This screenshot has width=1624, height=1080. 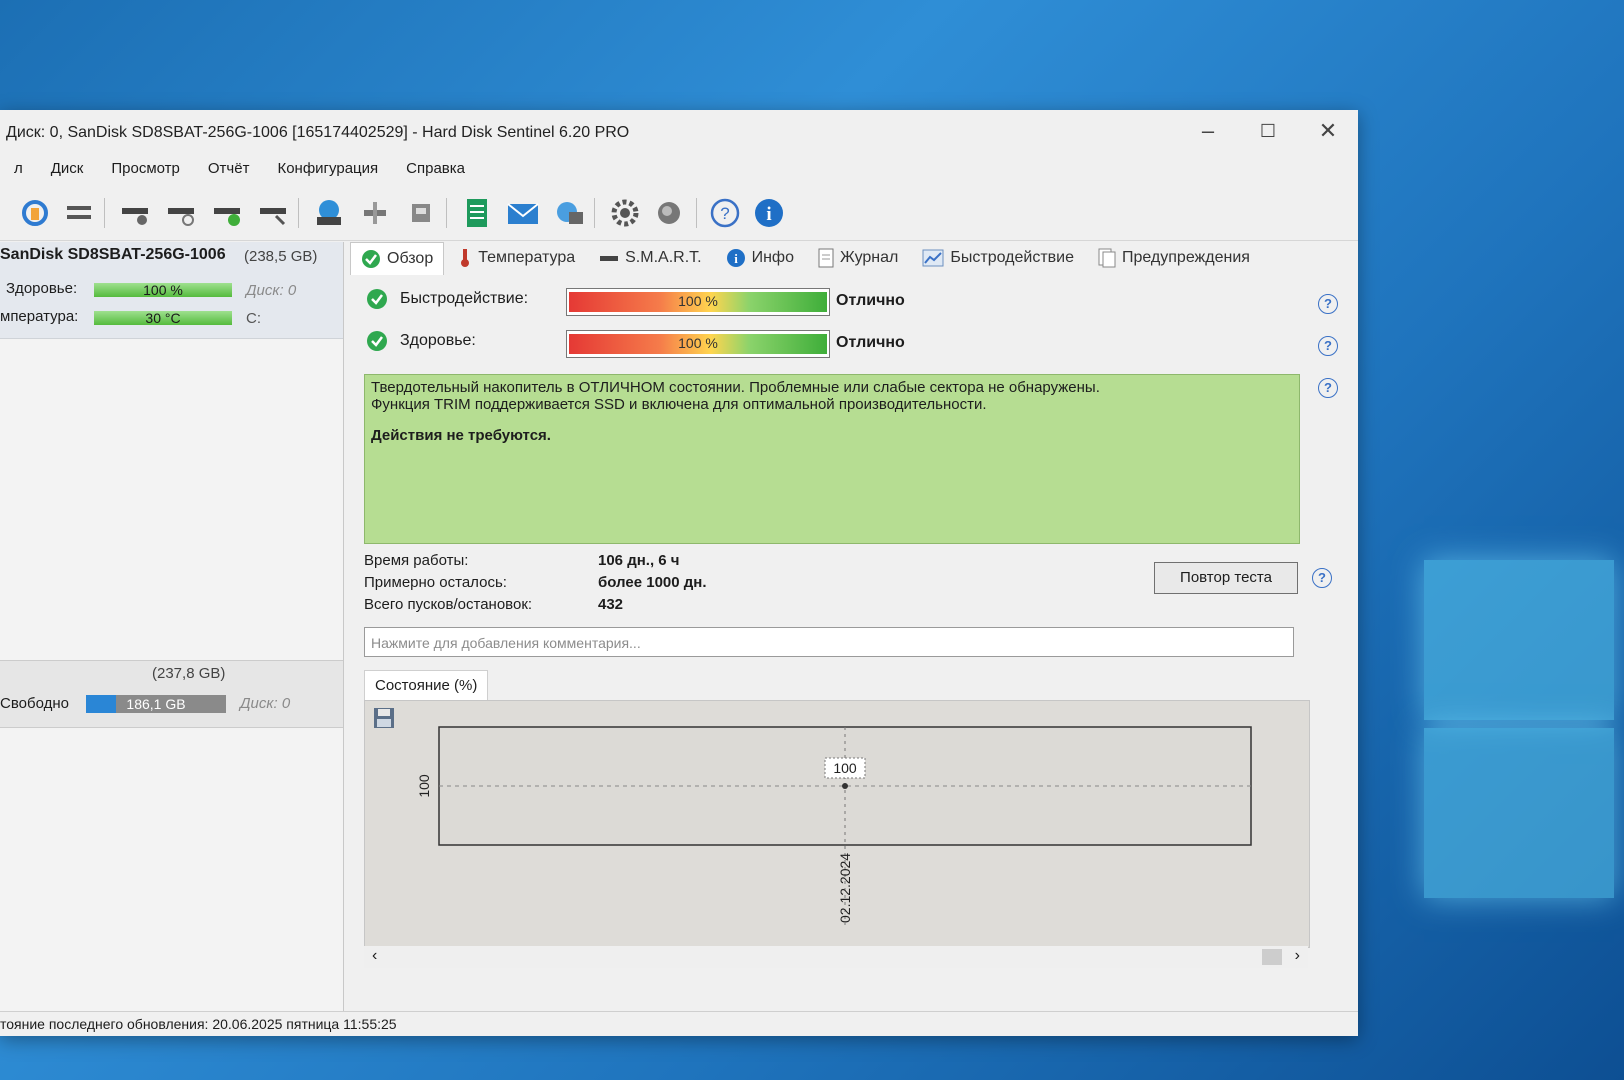 I want to click on toolbar: ? i, so click(x=679, y=213).